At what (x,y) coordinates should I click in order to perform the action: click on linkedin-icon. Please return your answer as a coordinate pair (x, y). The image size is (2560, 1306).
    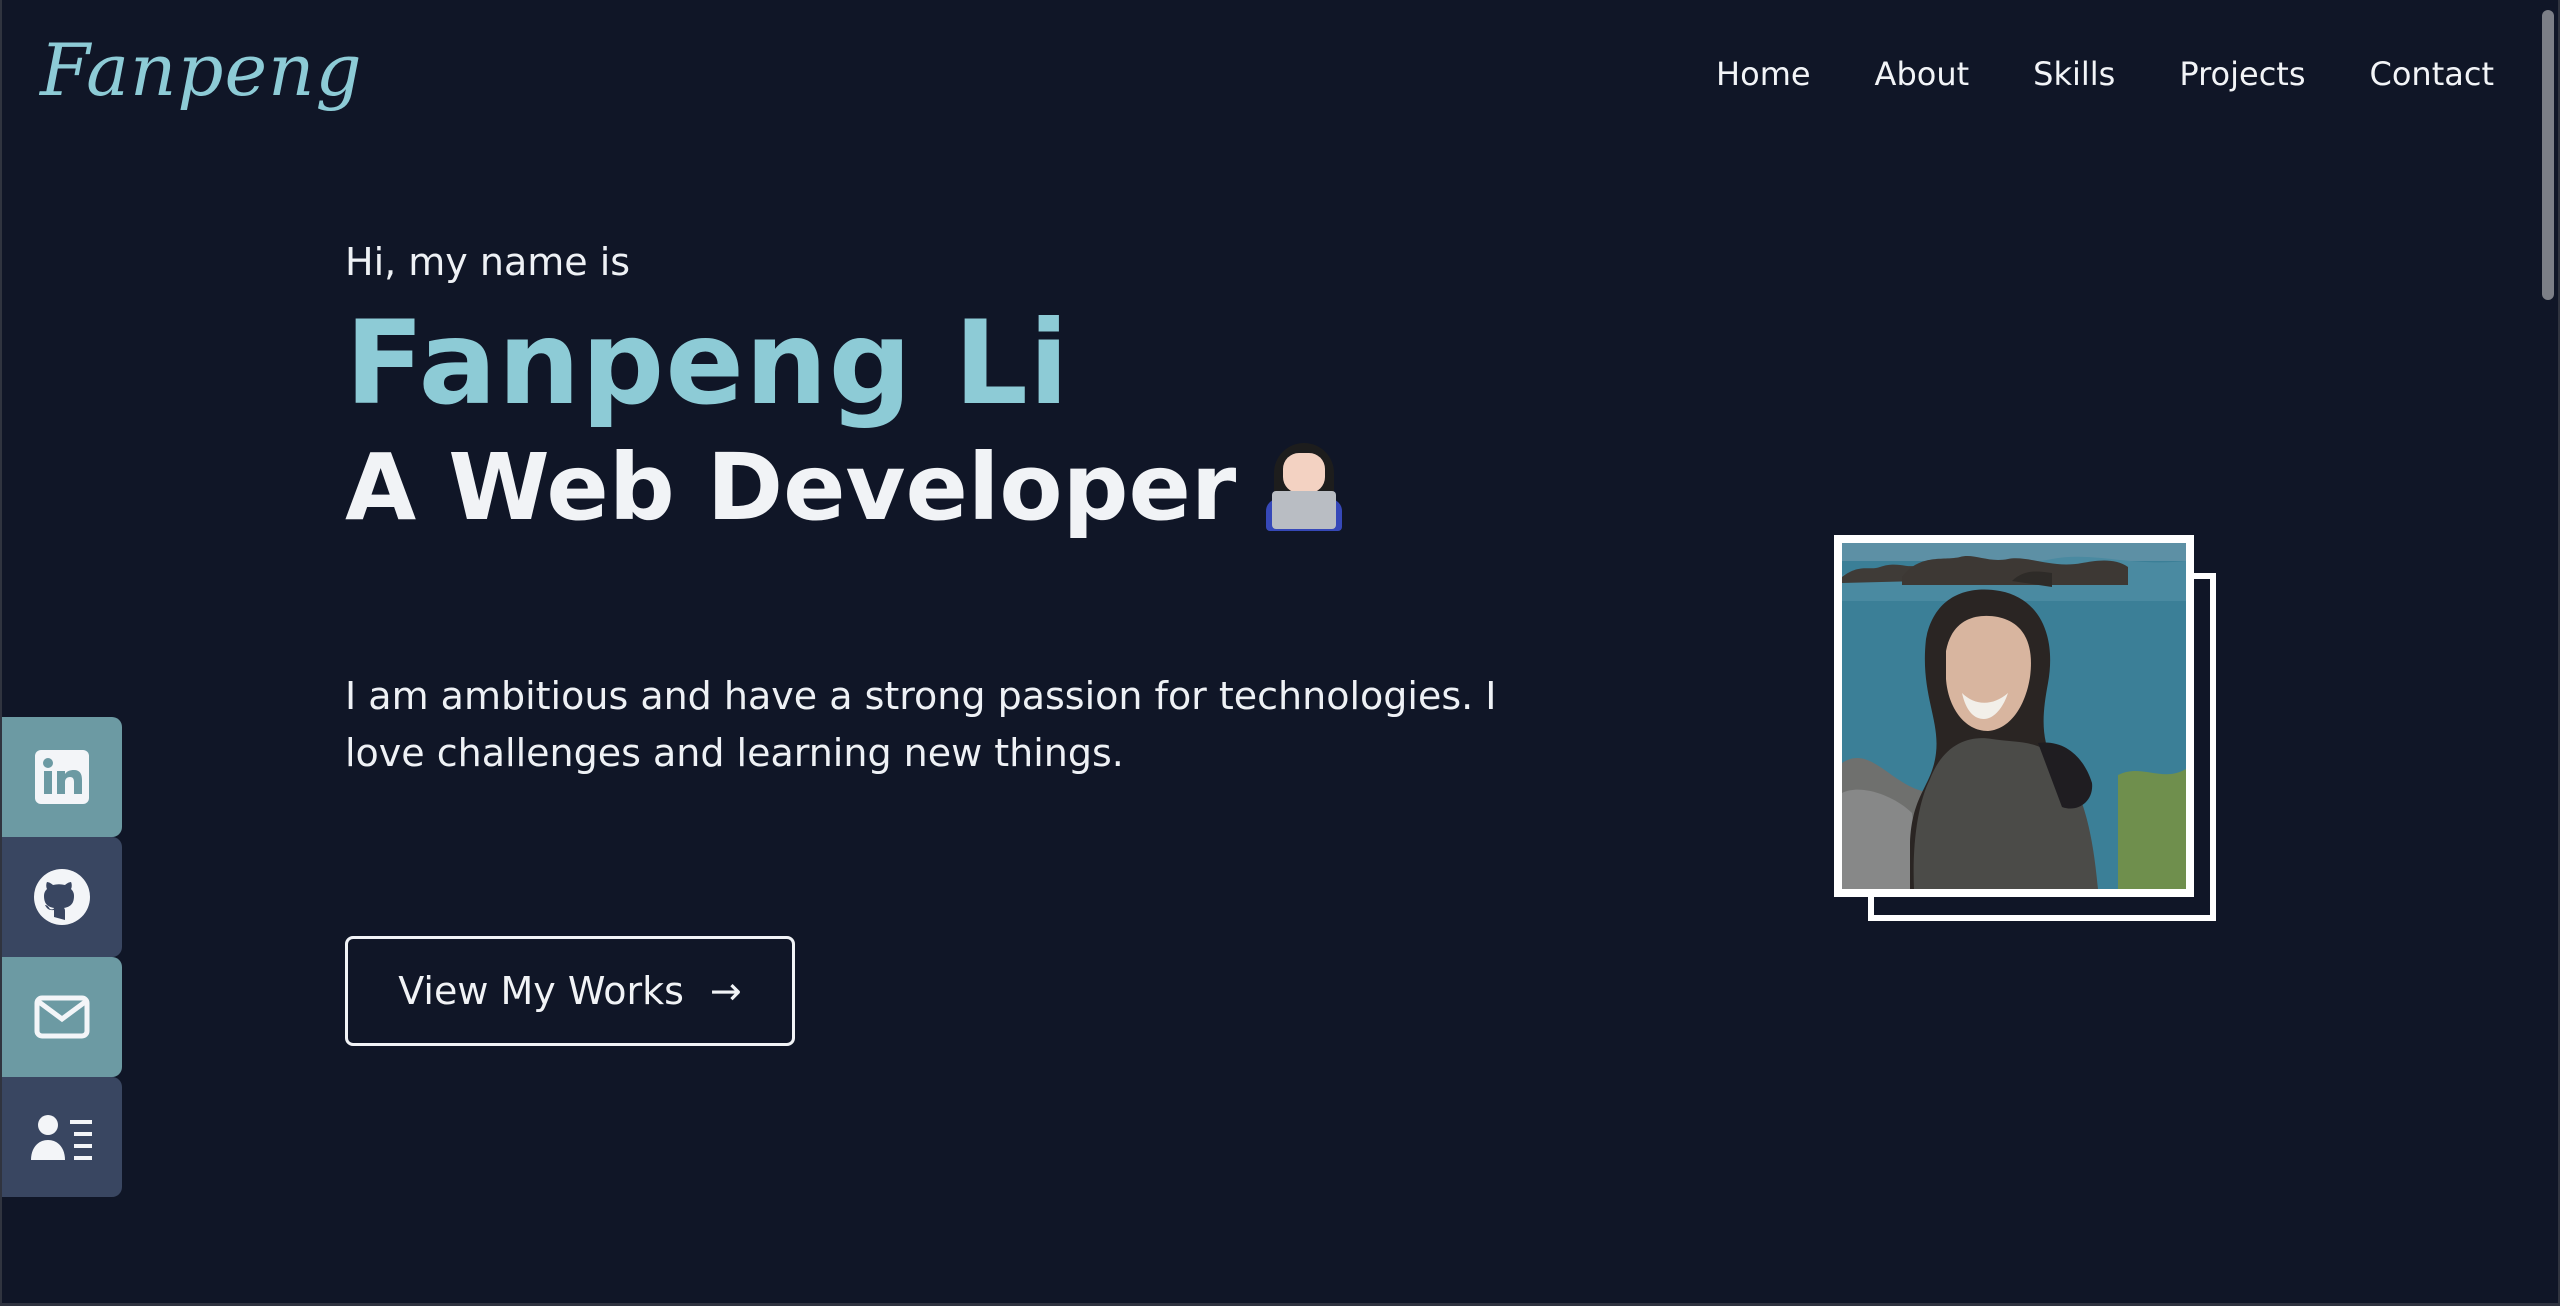
    Looking at the image, I should click on (62, 777).